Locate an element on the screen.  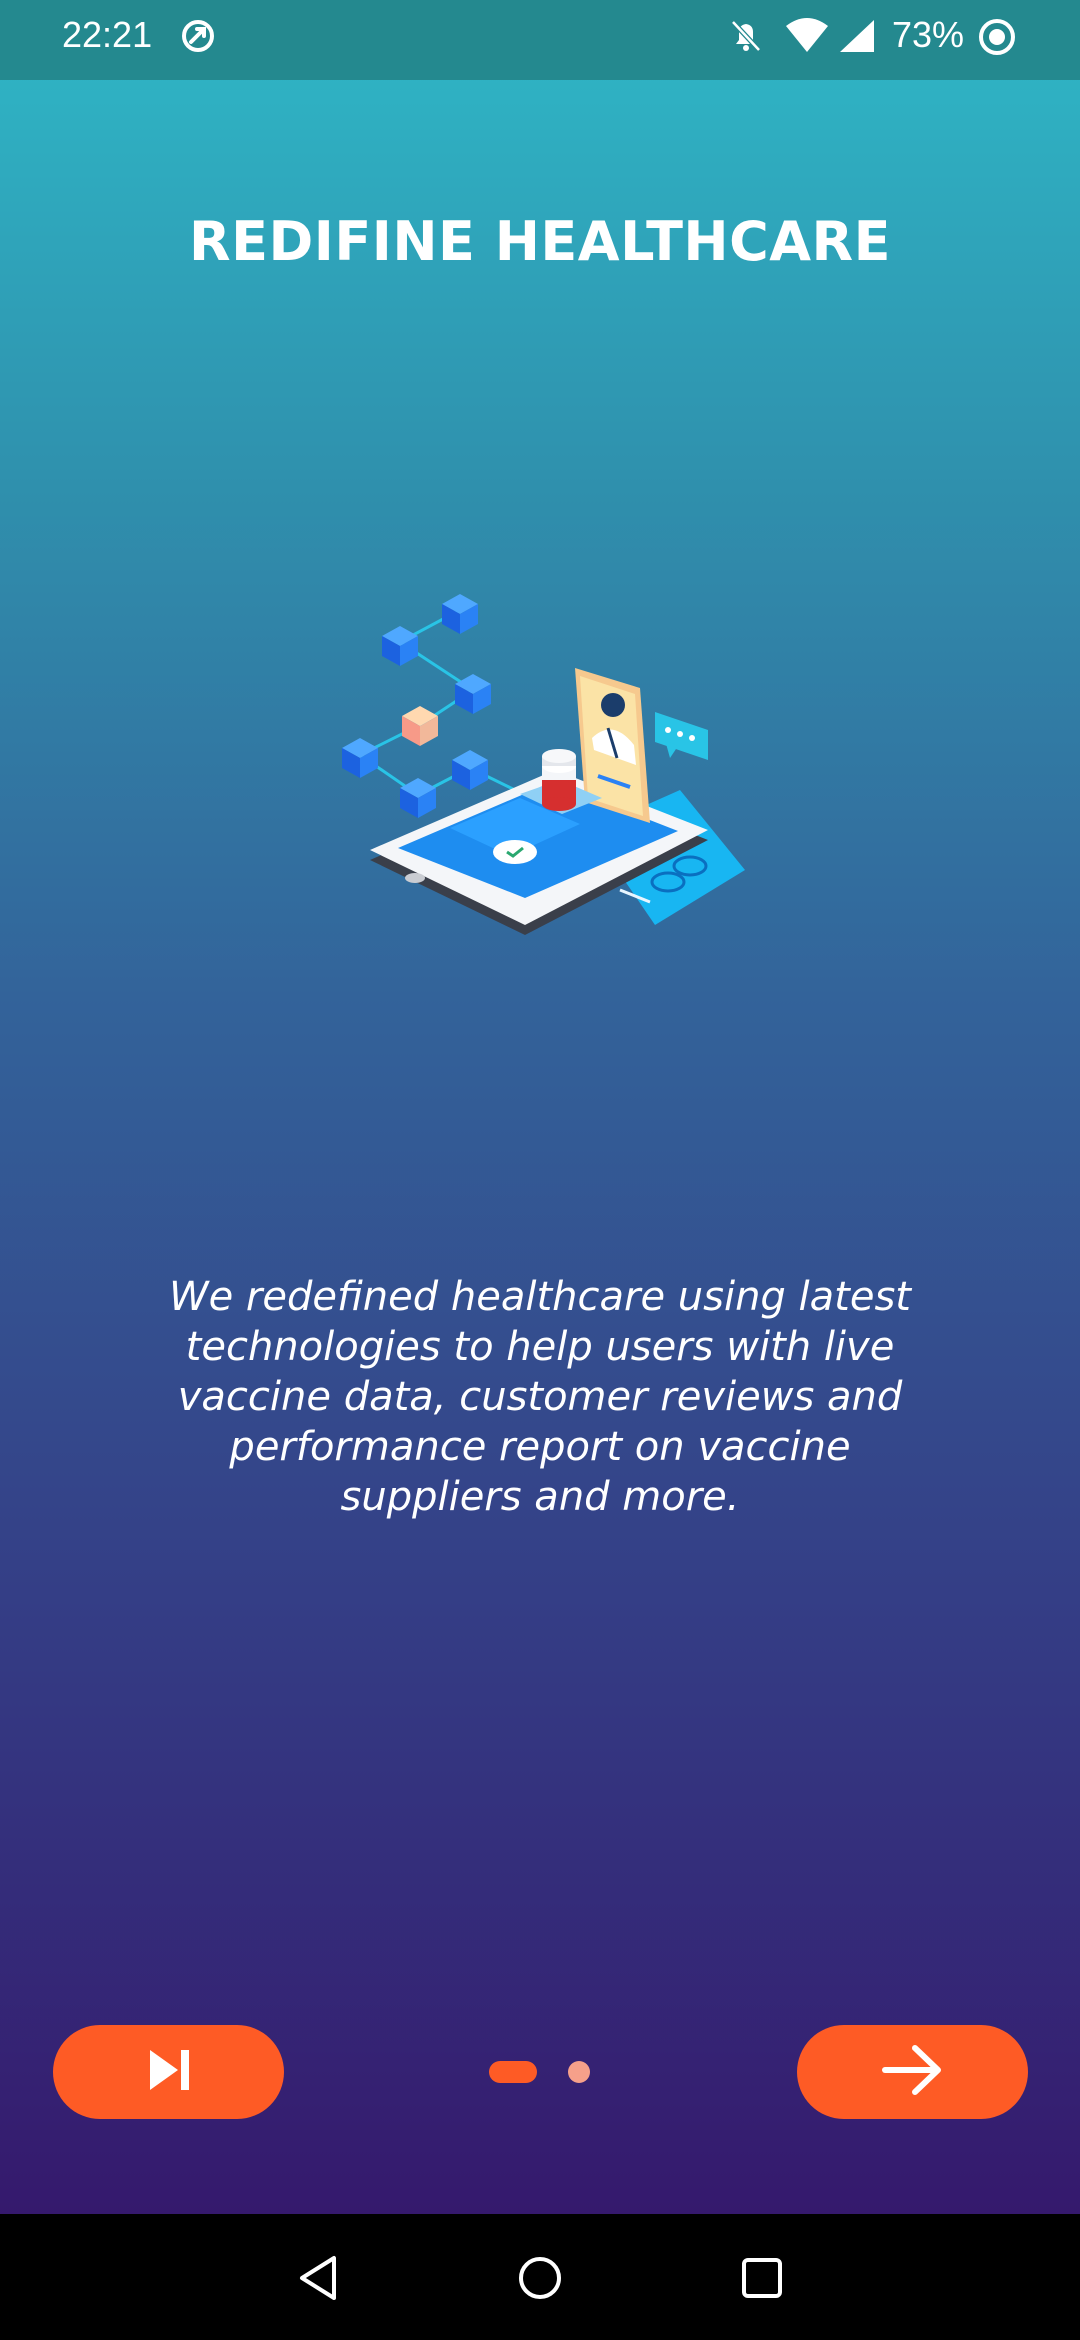
arrow-right-icon is located at coordinates (913, 2072).